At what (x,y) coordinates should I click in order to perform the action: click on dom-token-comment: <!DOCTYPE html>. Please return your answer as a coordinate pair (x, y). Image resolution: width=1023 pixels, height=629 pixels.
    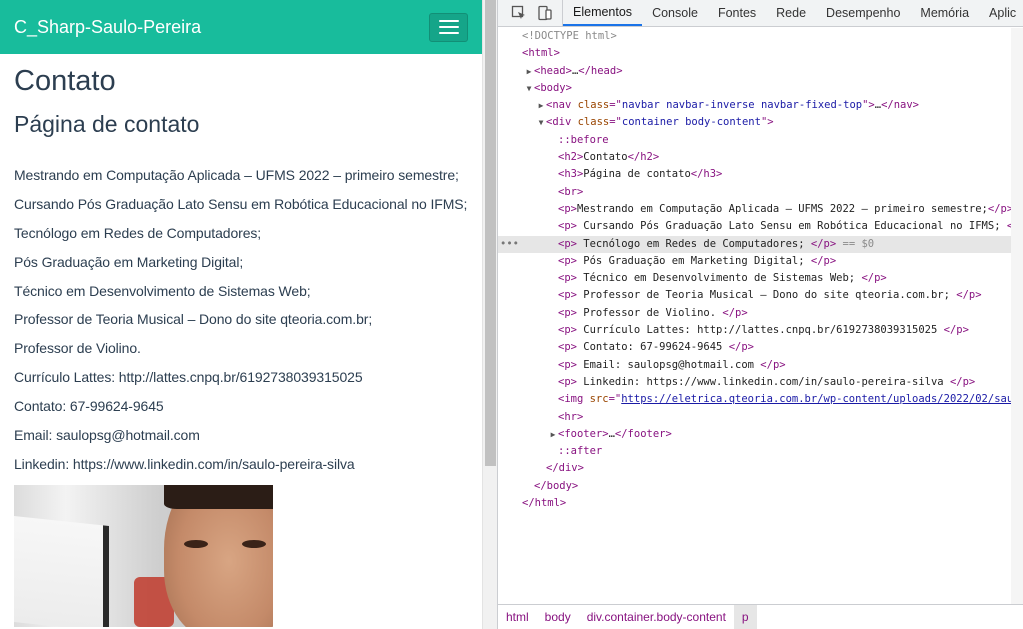
    Looking at the image, I should click on (569, 36).